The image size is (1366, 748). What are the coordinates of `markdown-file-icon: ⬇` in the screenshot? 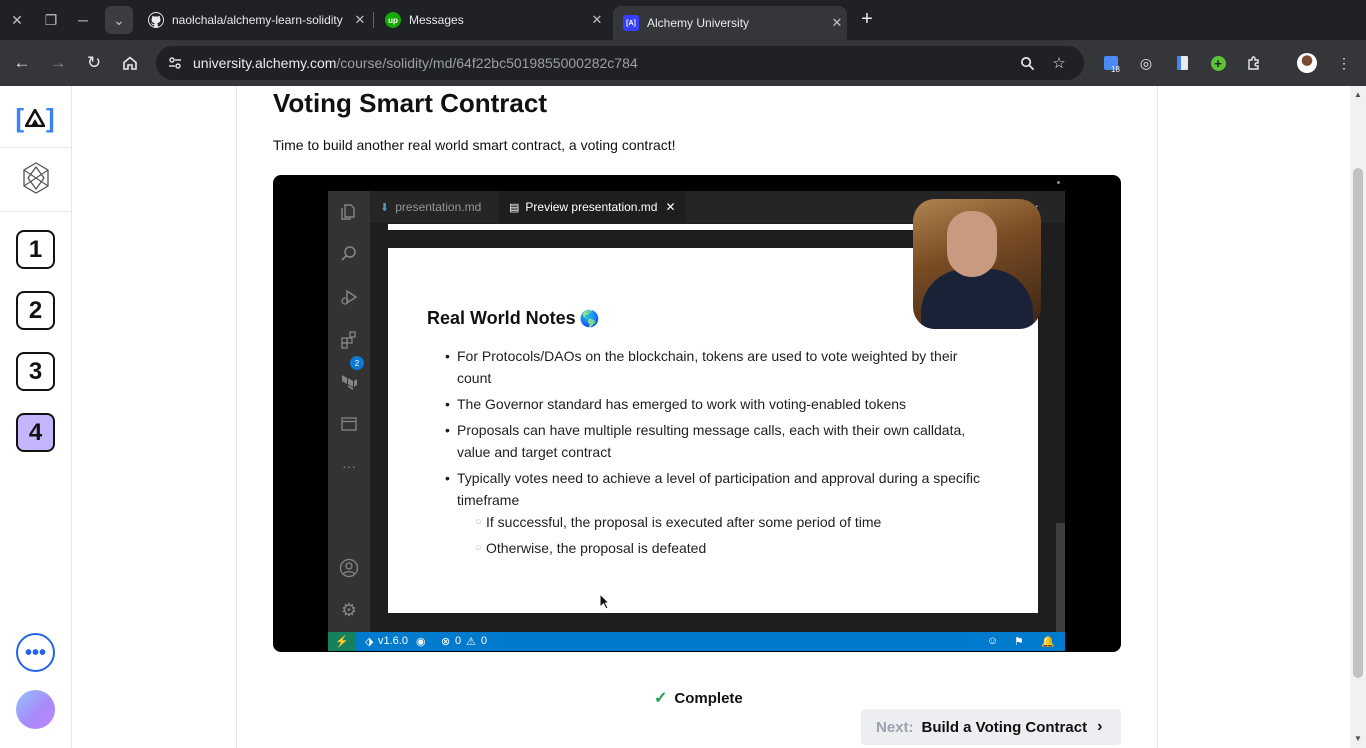 It's located at (385, 207).